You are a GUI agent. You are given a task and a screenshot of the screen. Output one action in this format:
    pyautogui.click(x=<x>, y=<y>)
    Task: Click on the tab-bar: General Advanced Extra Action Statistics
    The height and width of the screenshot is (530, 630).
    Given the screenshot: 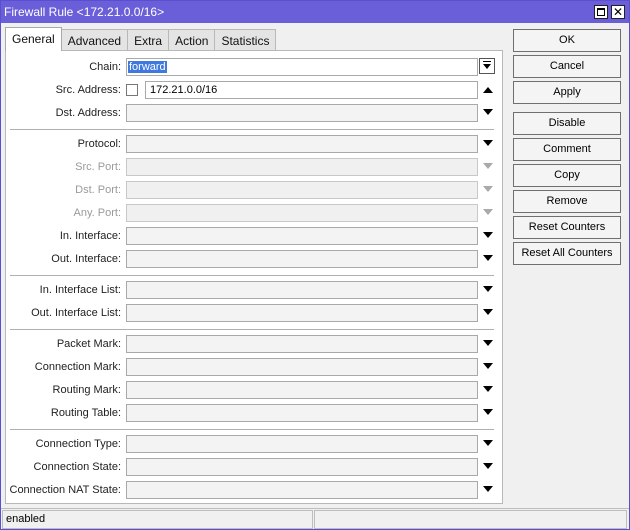 What is the action you would take?
    pyautogui.click(x=141, y=39)
    